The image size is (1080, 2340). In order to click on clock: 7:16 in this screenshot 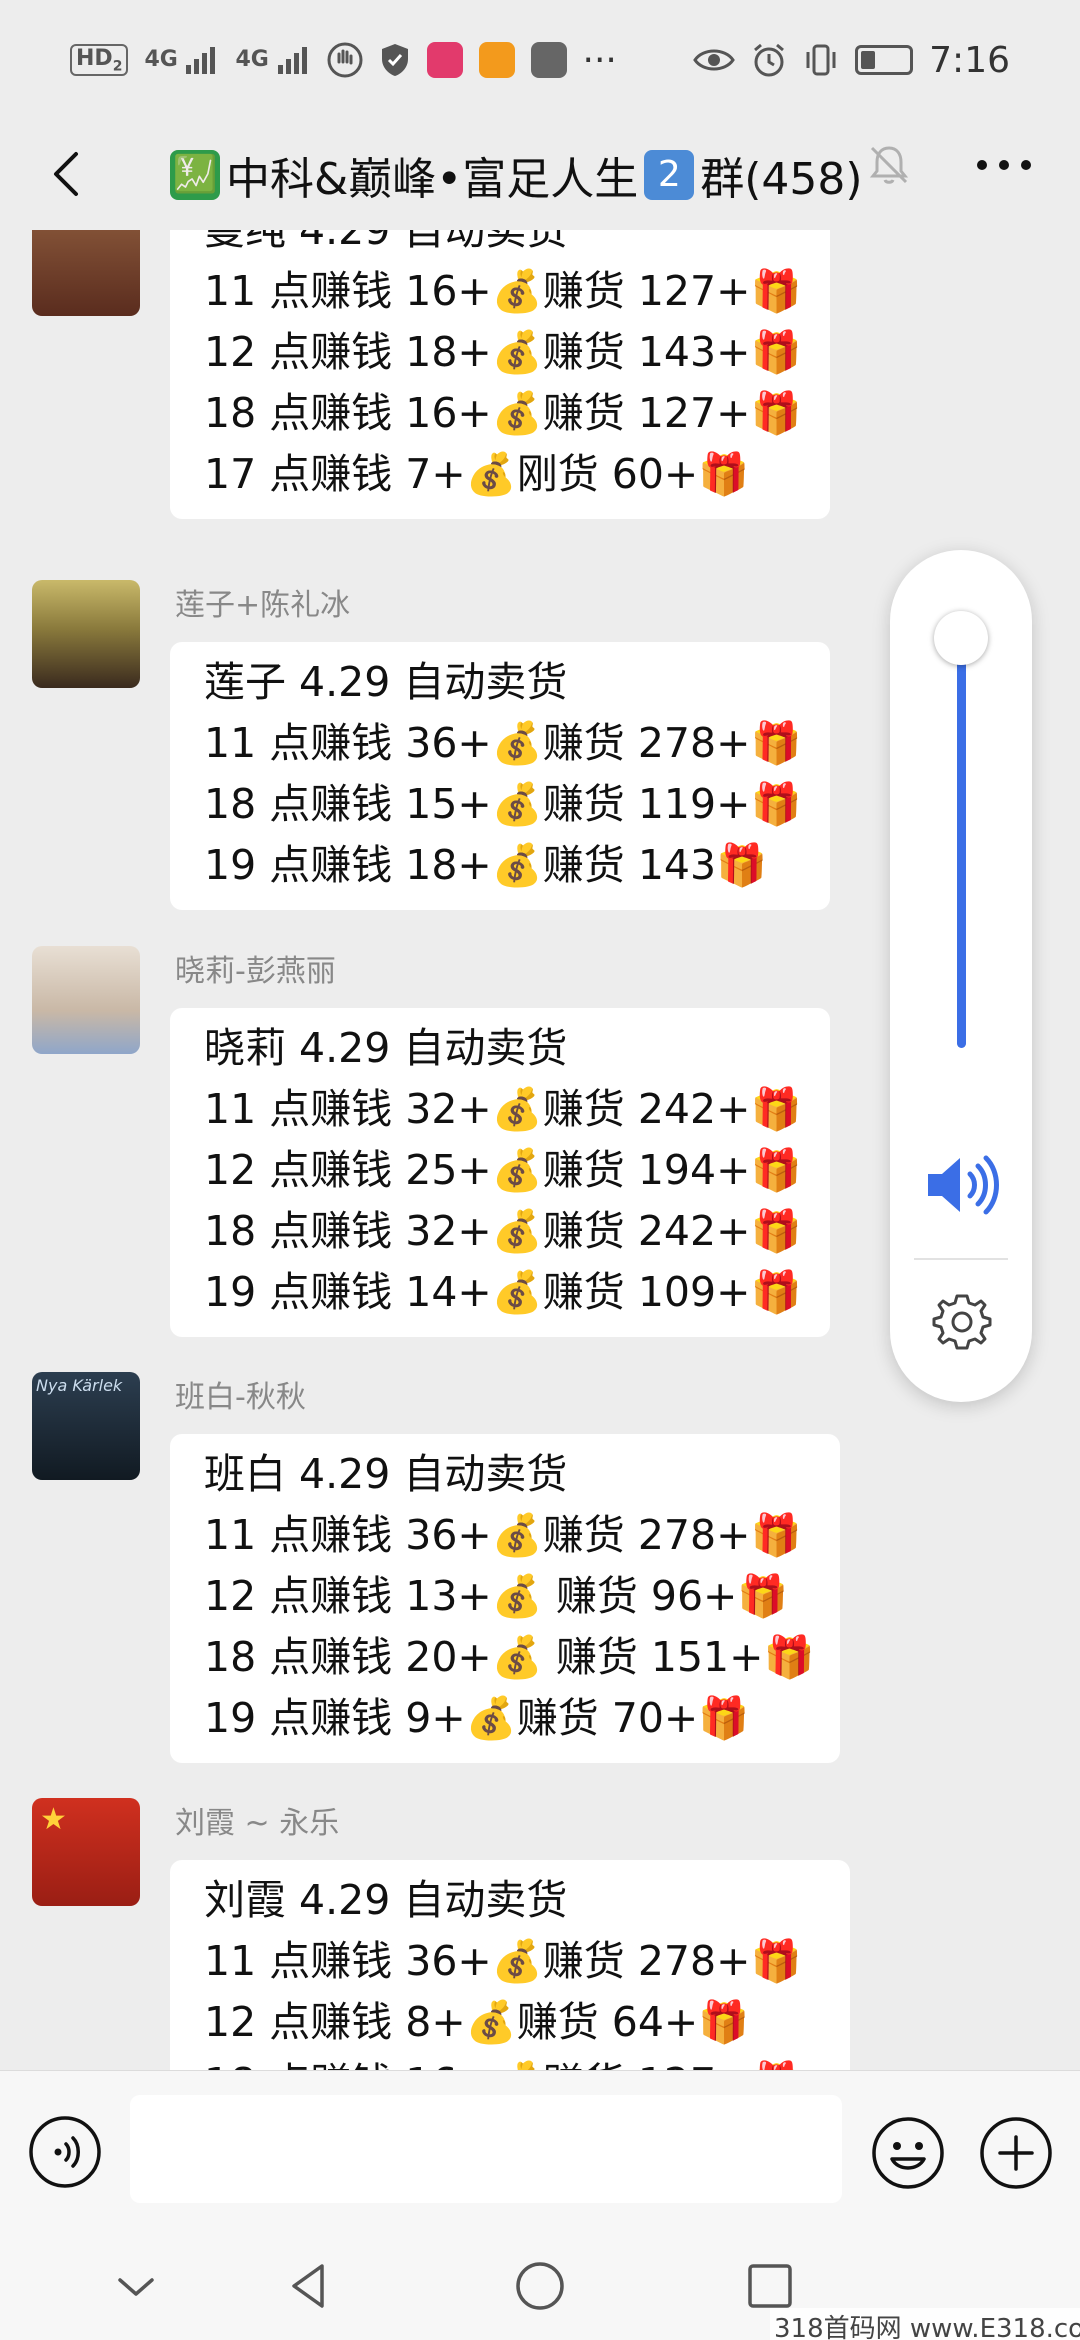, I will do `click(969, 60)`.